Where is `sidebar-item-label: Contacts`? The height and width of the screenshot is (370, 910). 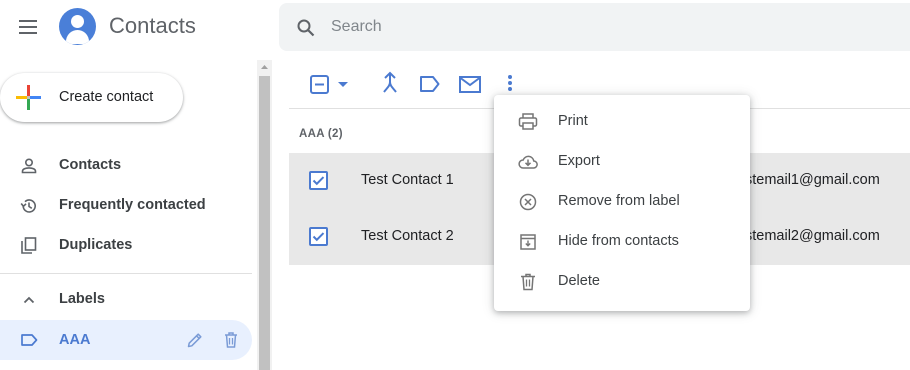
sidebar-item-label: Contacts is located at coordinates (90, 165).